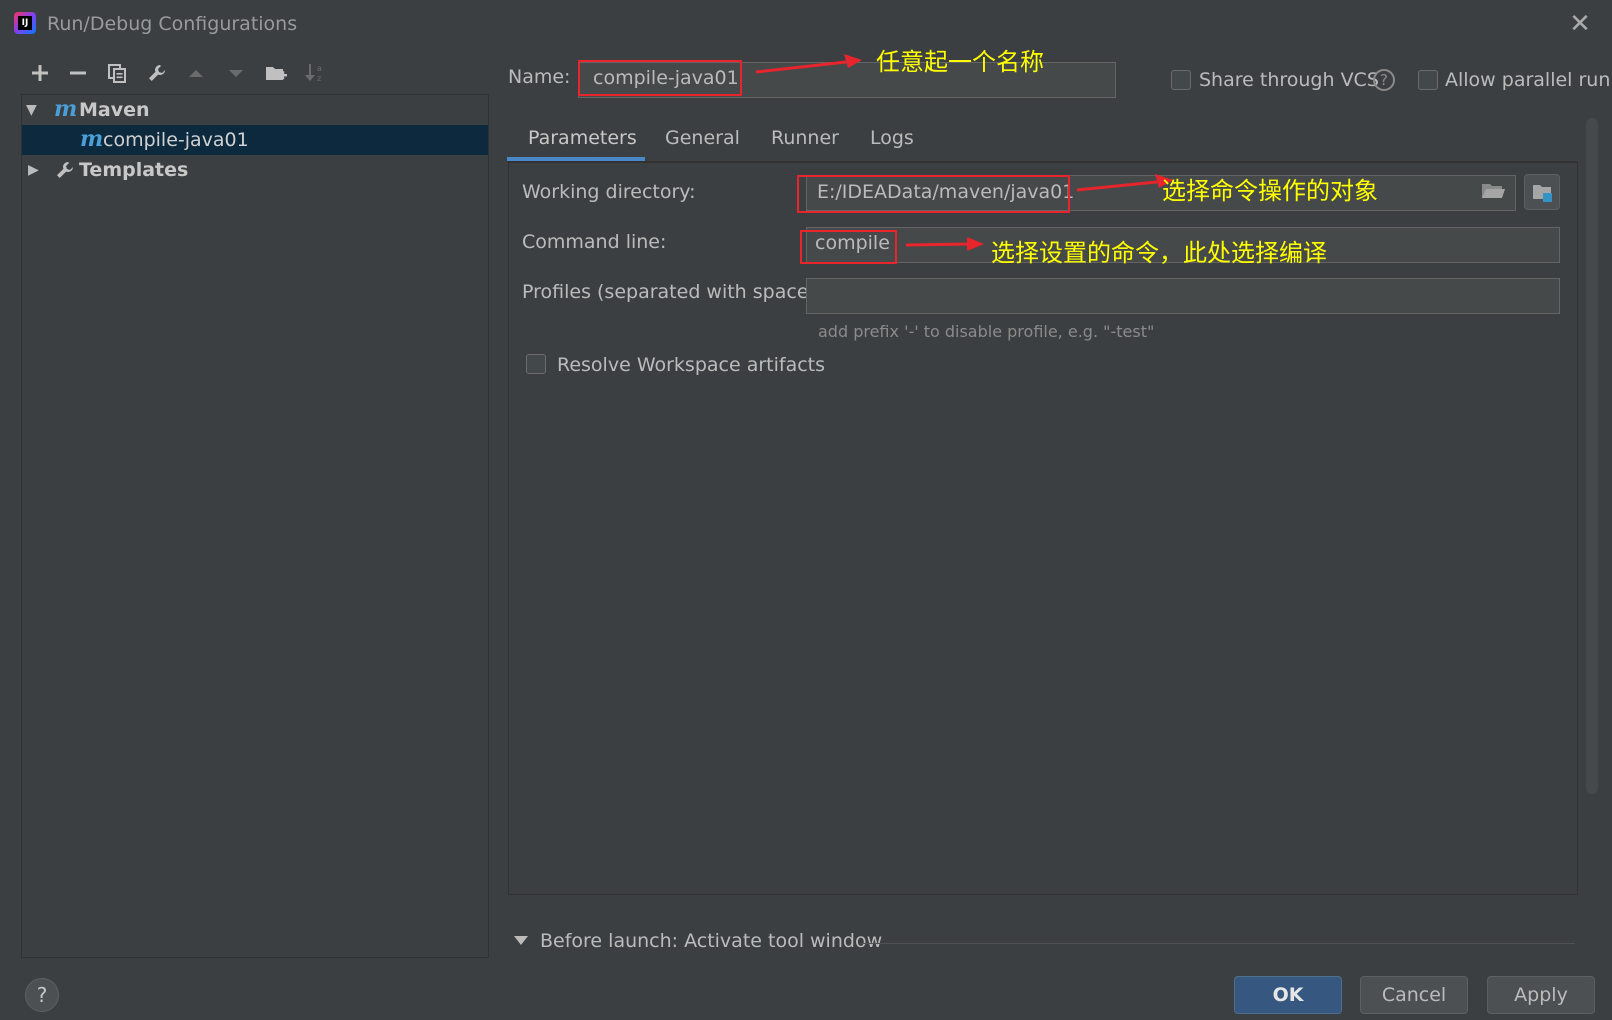 The width and height of the screenshot is (1612, 1020). What do you see at coordinates (808, 64) in the screenshot?
I see `annotation-arrow-name` at bounding box center [808, 64].